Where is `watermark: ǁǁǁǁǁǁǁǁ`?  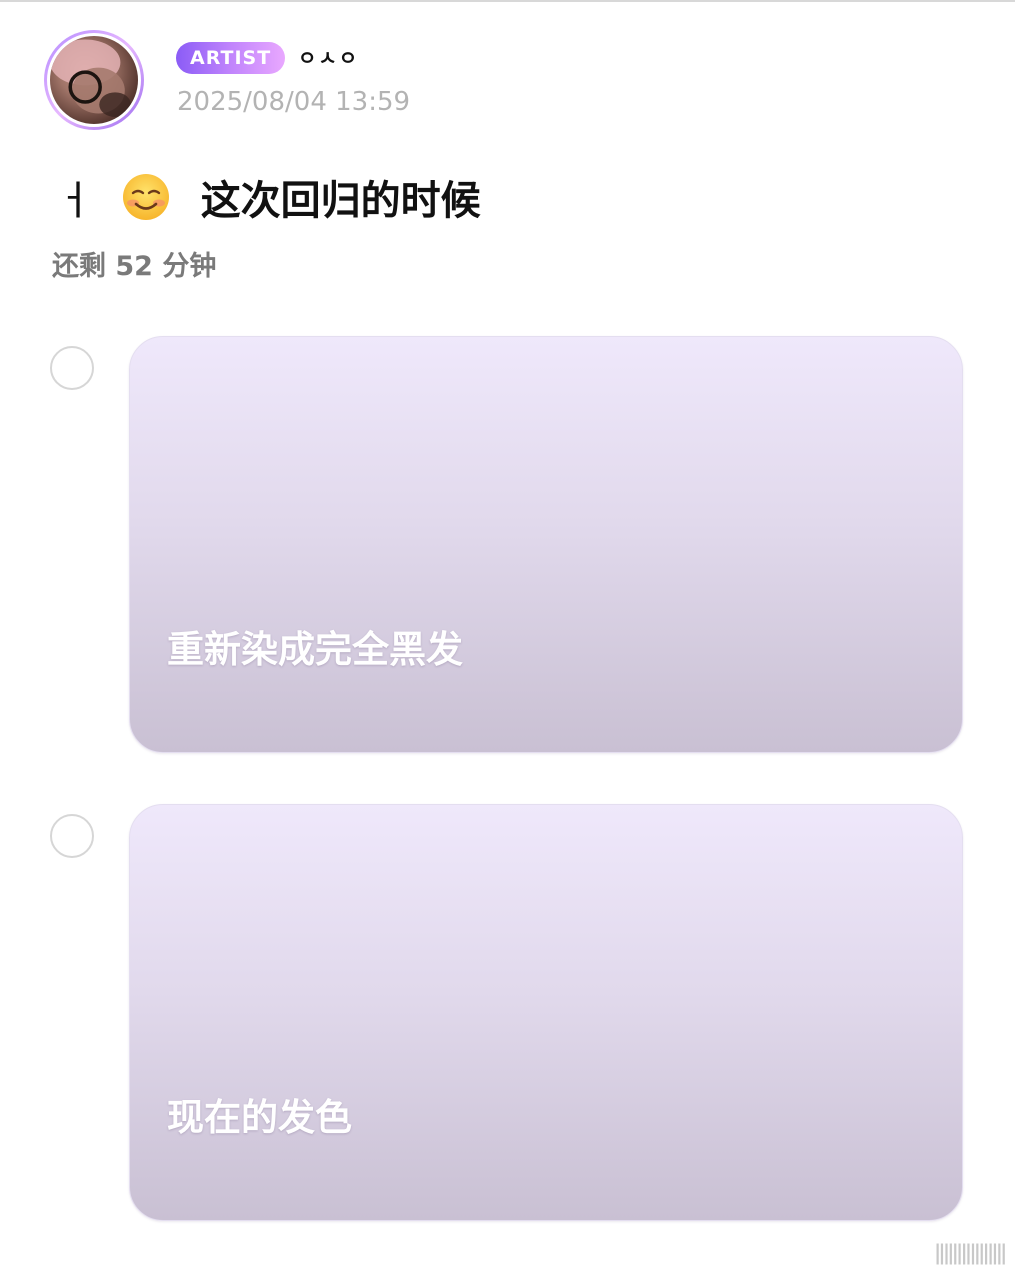 watermark: ǁǁǁǁǁǁǁǁ is located at coordinates (970, 1253).